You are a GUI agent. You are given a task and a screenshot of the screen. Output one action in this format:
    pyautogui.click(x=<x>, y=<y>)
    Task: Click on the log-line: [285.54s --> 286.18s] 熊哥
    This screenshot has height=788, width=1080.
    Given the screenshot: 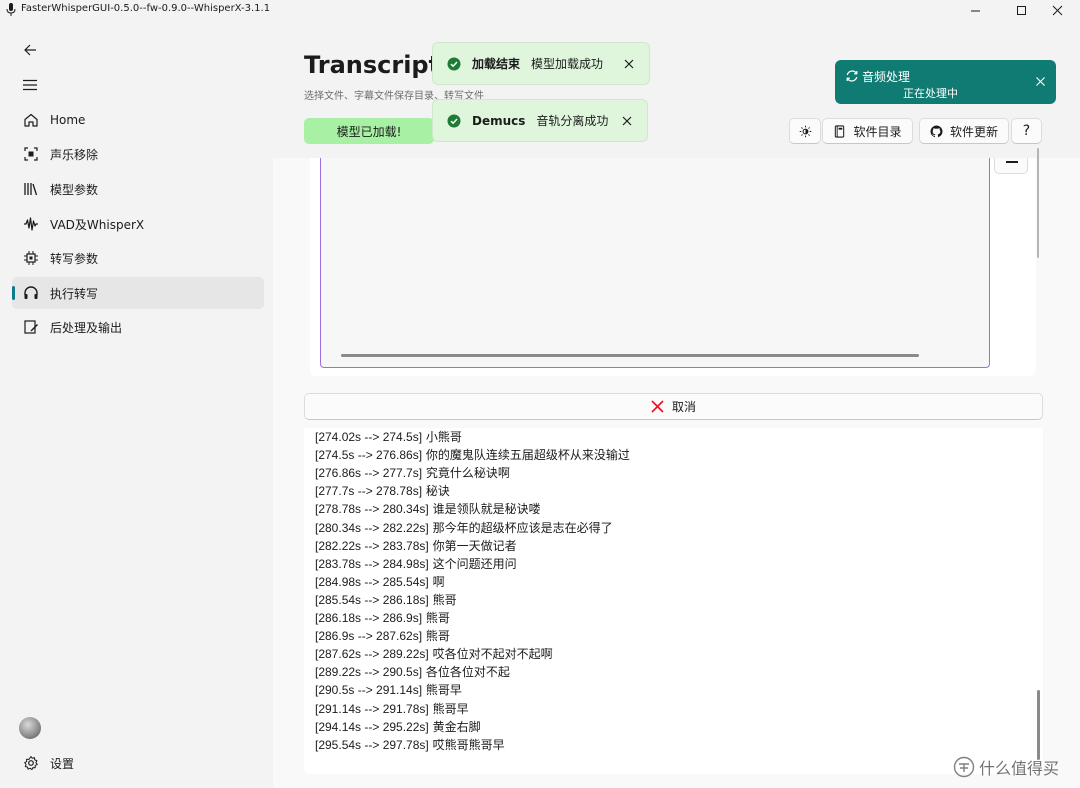 What is the action you would take?
    pyautogui.click(x=386, y=600)
    